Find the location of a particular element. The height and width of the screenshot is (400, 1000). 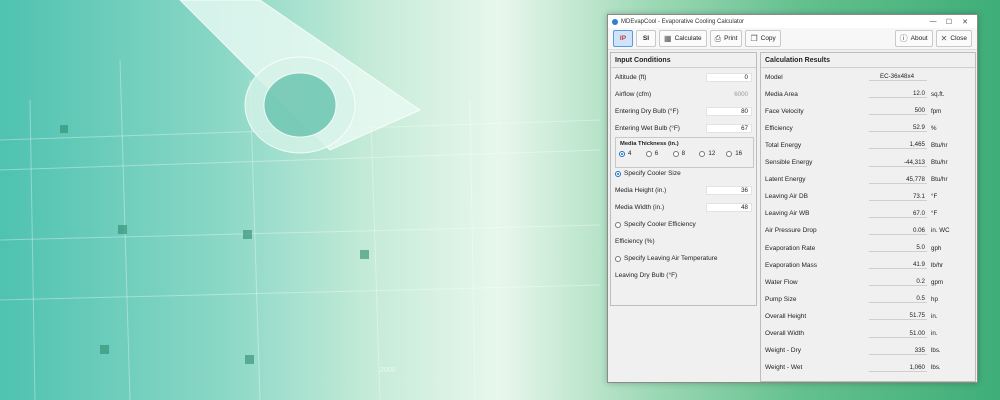

altitude-input: 0 is located at coordinates (729, 77).